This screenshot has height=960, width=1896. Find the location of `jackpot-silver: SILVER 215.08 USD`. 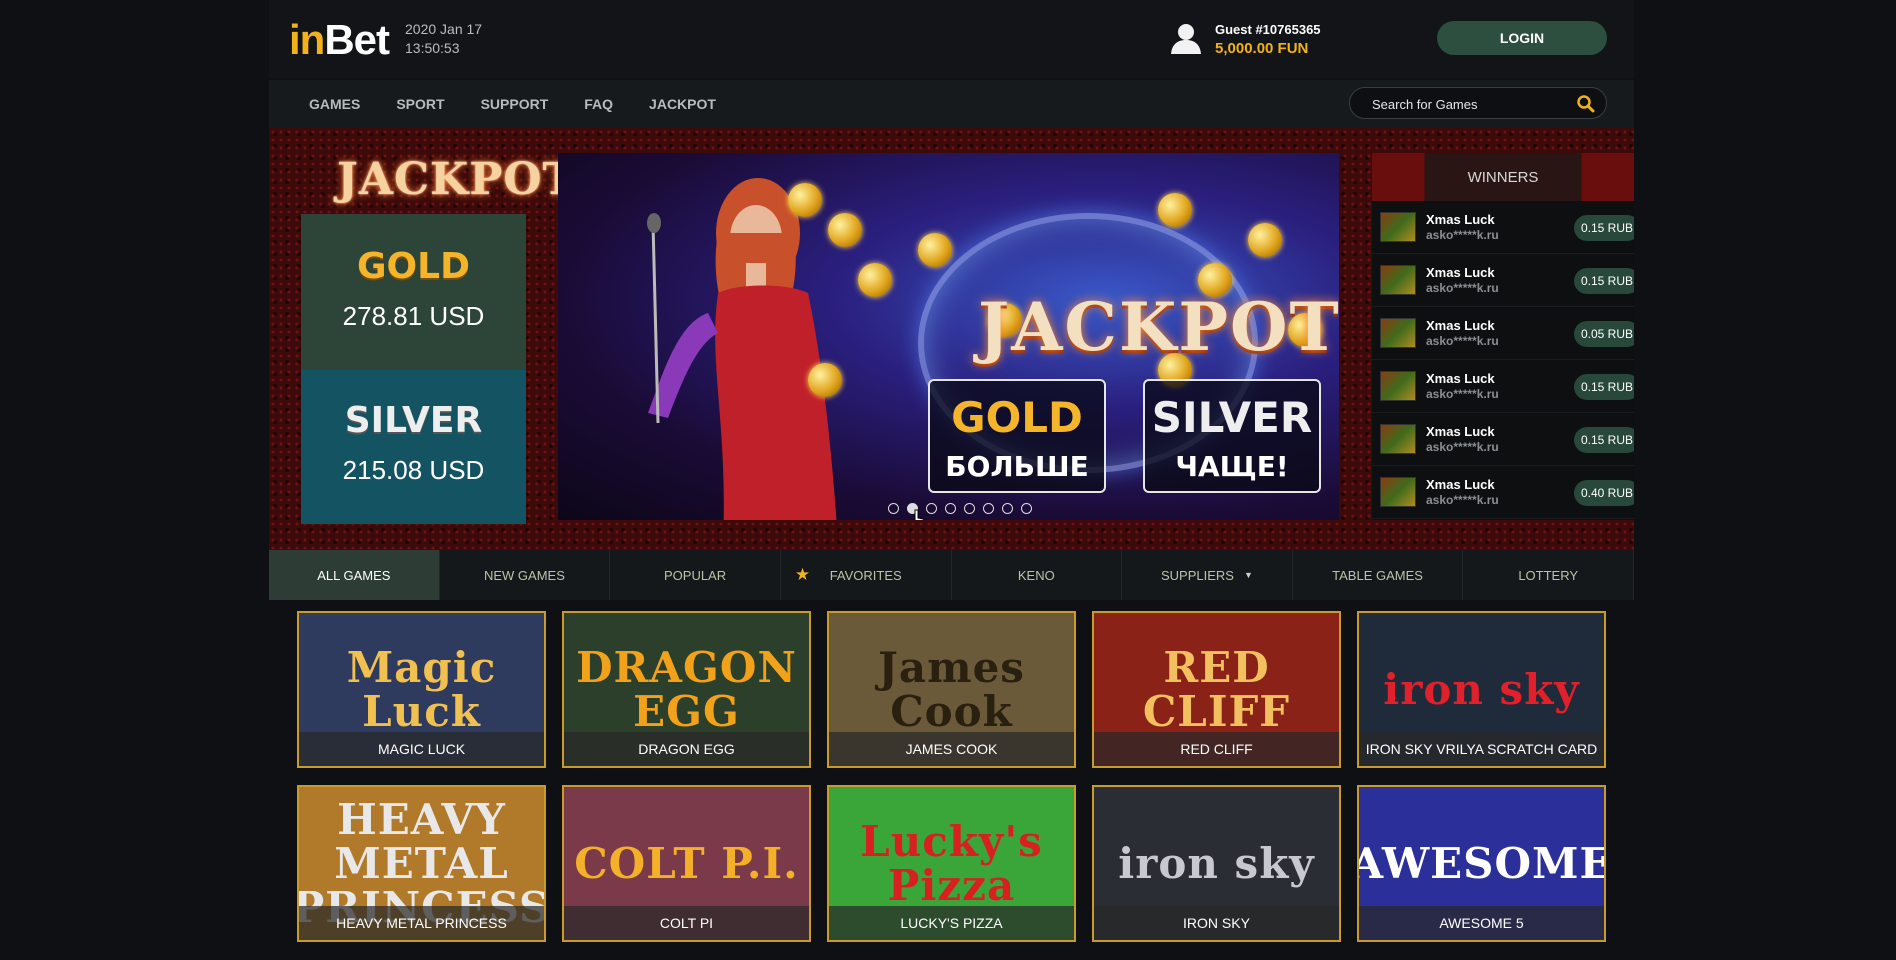

jackpot-silver: SILVER 215.08 USD is located at coordinates (413, 447).